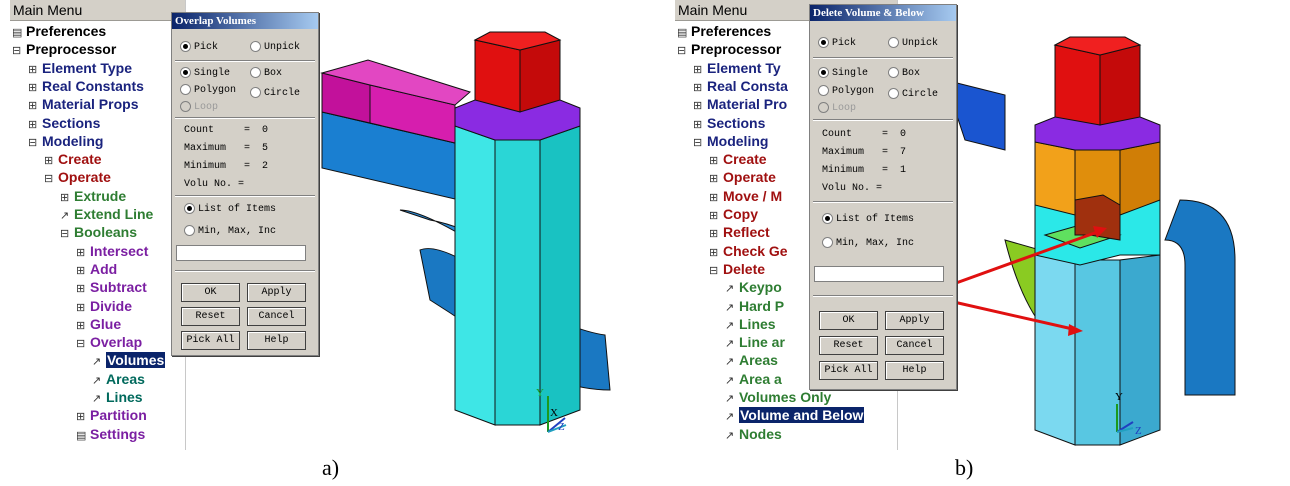 This screenshot has width=1290, height=486. What do you see at coordinates (331, 467) in the screenshot?
I see `caption-a: a)` at bounding box center [331, 467].